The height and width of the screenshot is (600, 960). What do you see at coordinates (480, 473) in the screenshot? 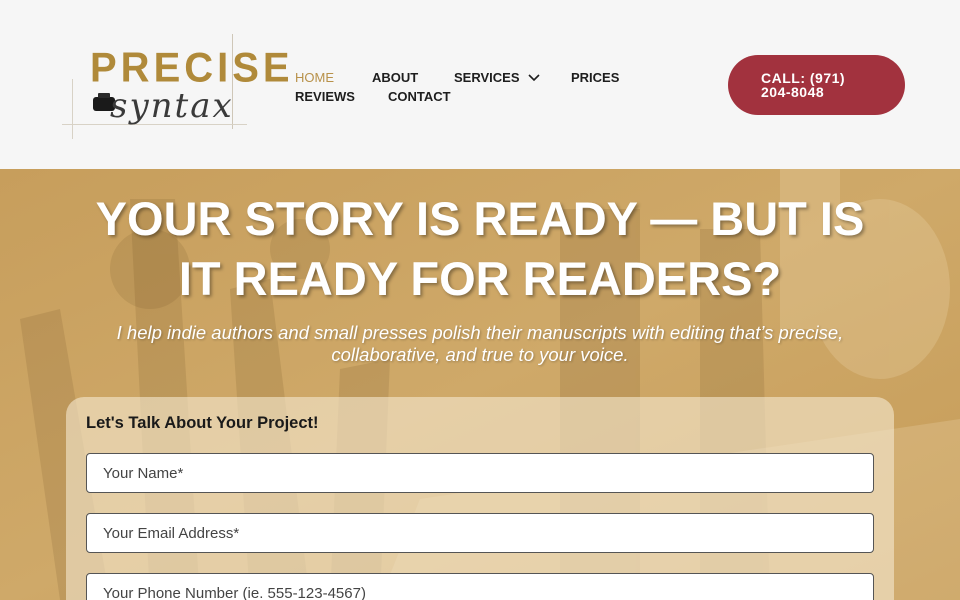
I see `name-input` at bounding box center [480, 473].